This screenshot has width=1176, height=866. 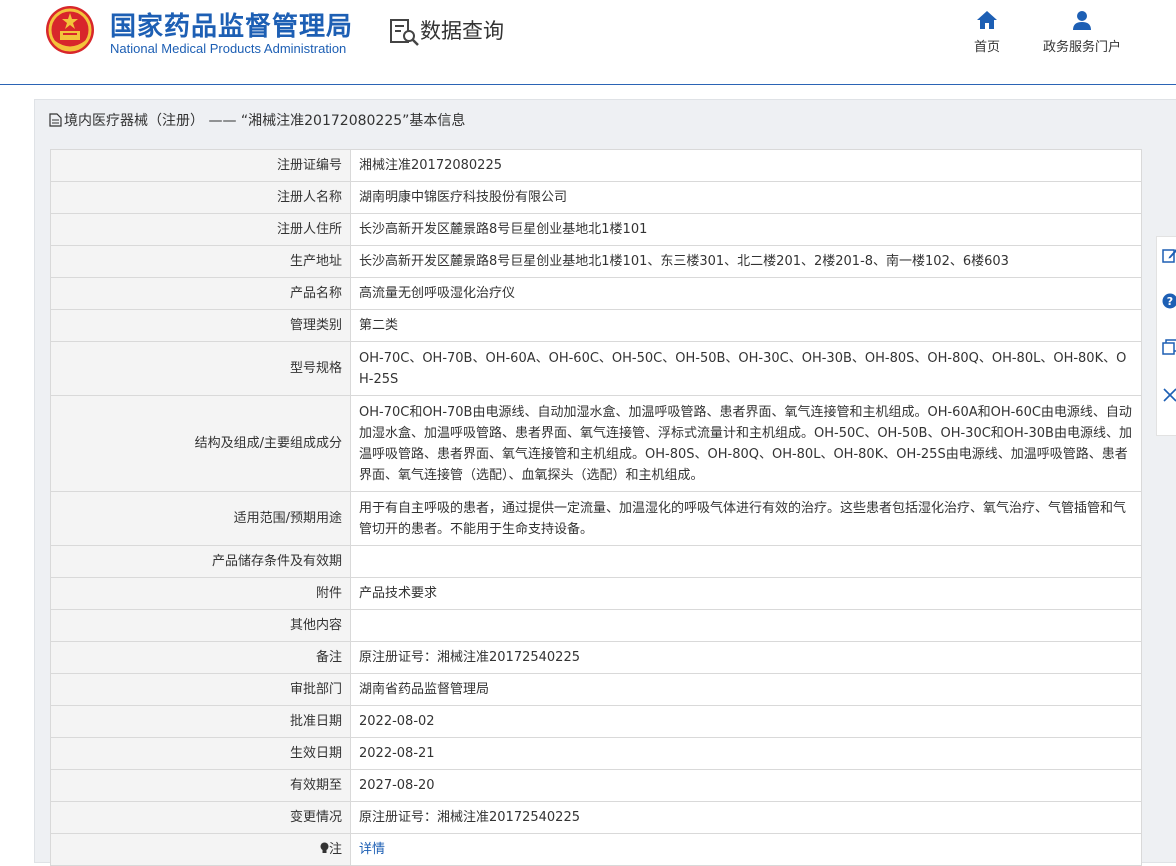 What do you see at coordinates (201, 690) in the screenshot?
I see `row-label: 审批部门` at bounding box center [201, 690].